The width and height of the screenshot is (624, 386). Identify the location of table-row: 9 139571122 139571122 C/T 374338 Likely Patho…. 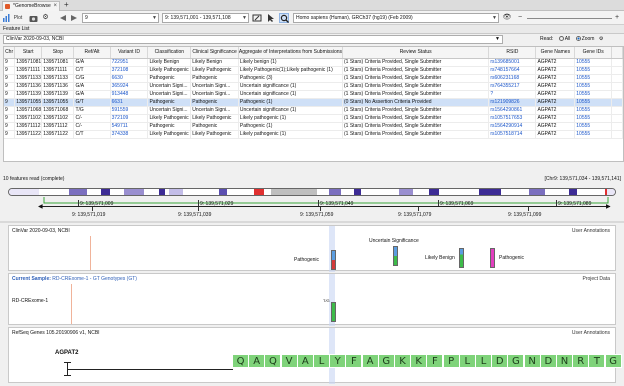
(313, 134).